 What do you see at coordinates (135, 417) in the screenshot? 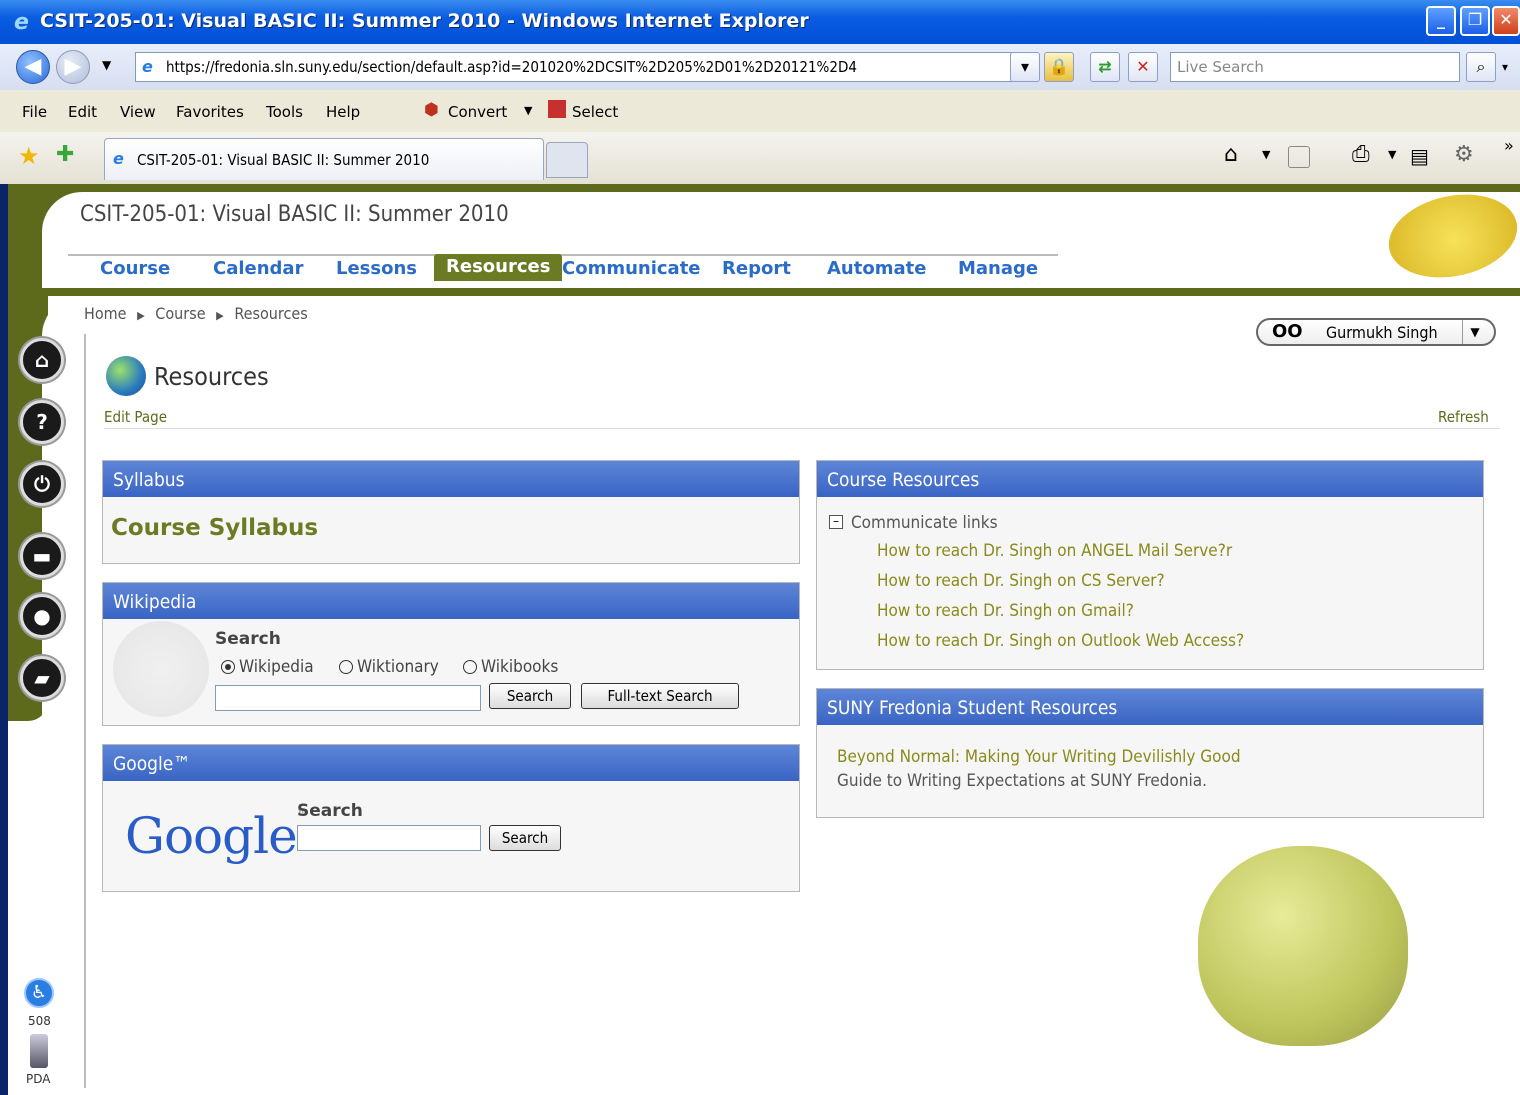
I see `edit-page-link: Edit Page` at bounding box center [135, 417].